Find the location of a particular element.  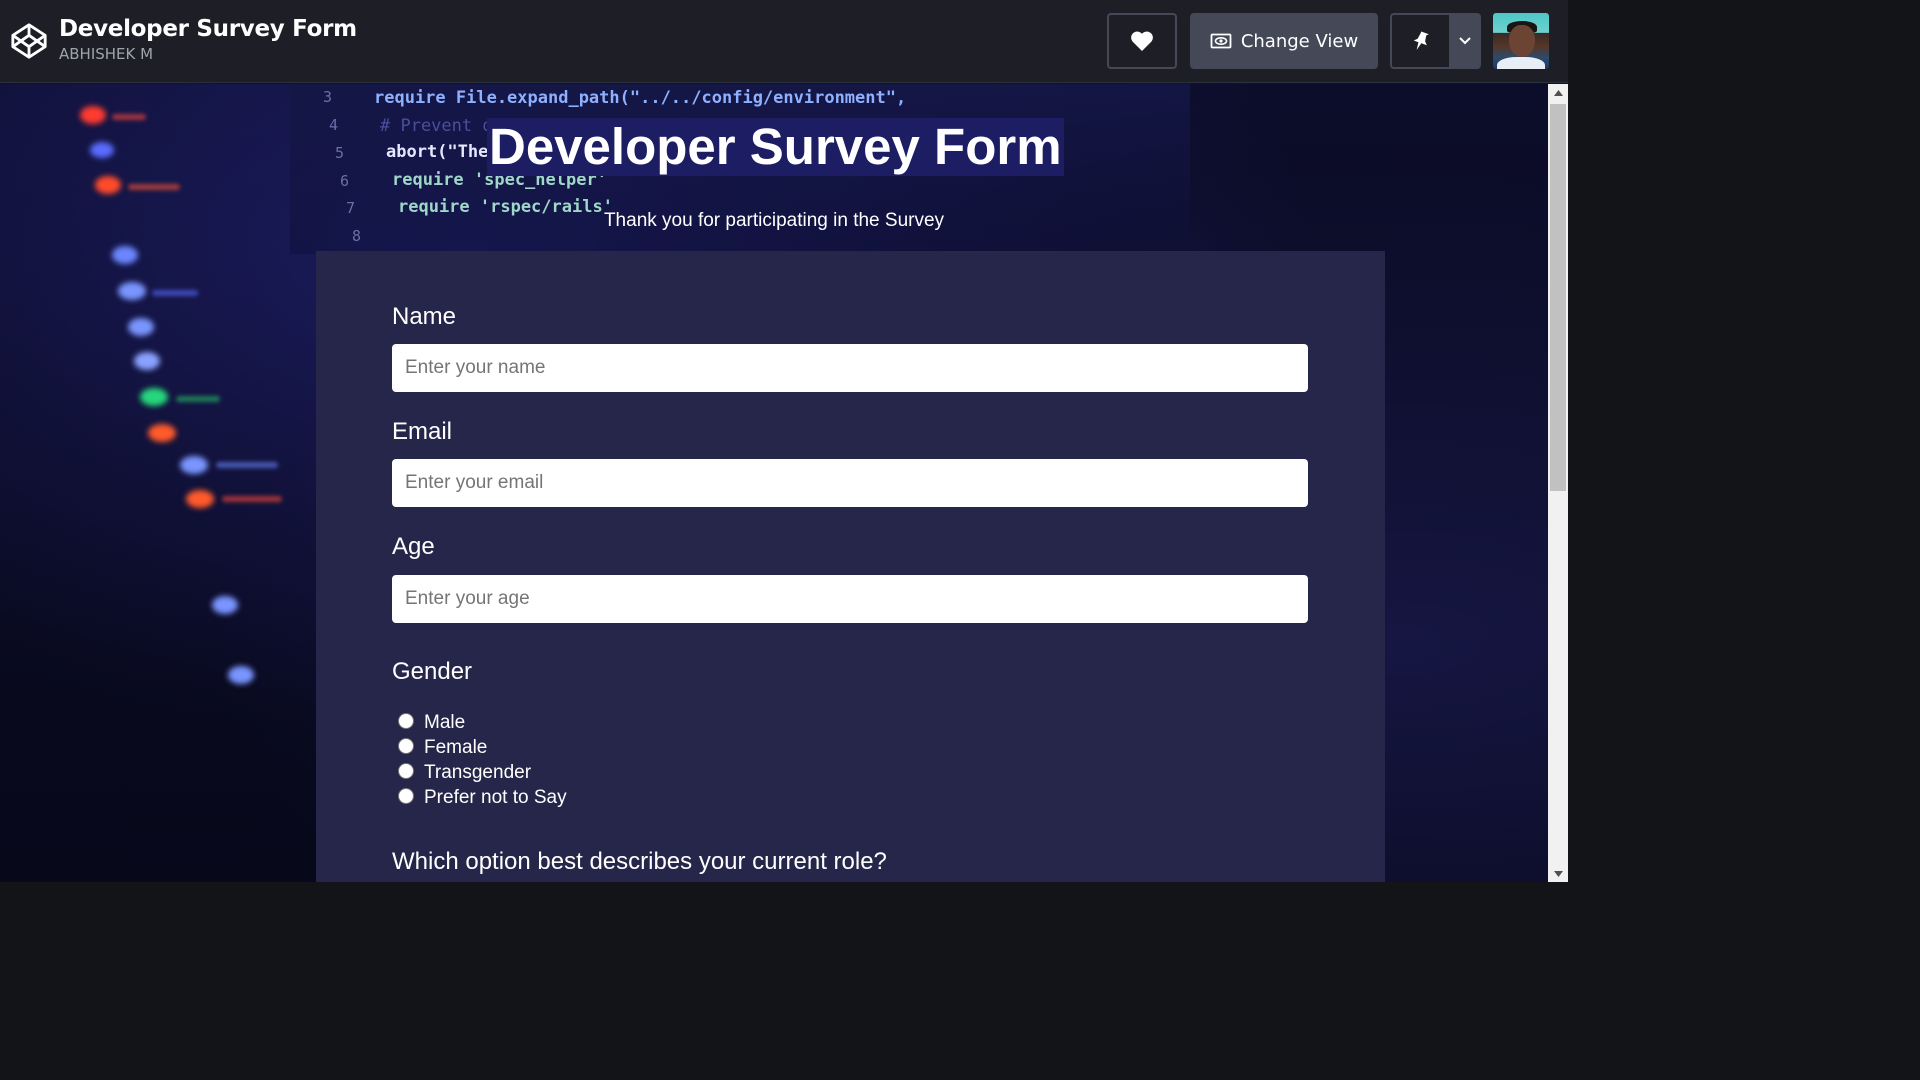

gender-option-female: Female is located at coordinates (442, 748).